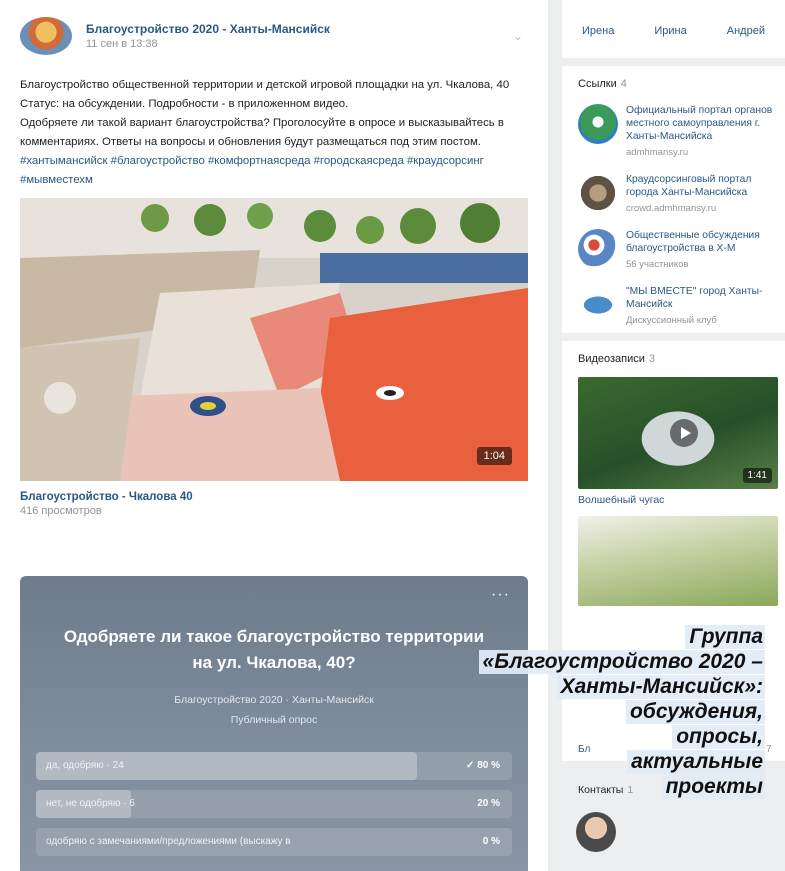 This screenshot has width=785, height=871. Describe the element at coordinates (596, 832) in the screenshot. I see `contact-avatar` at that location.